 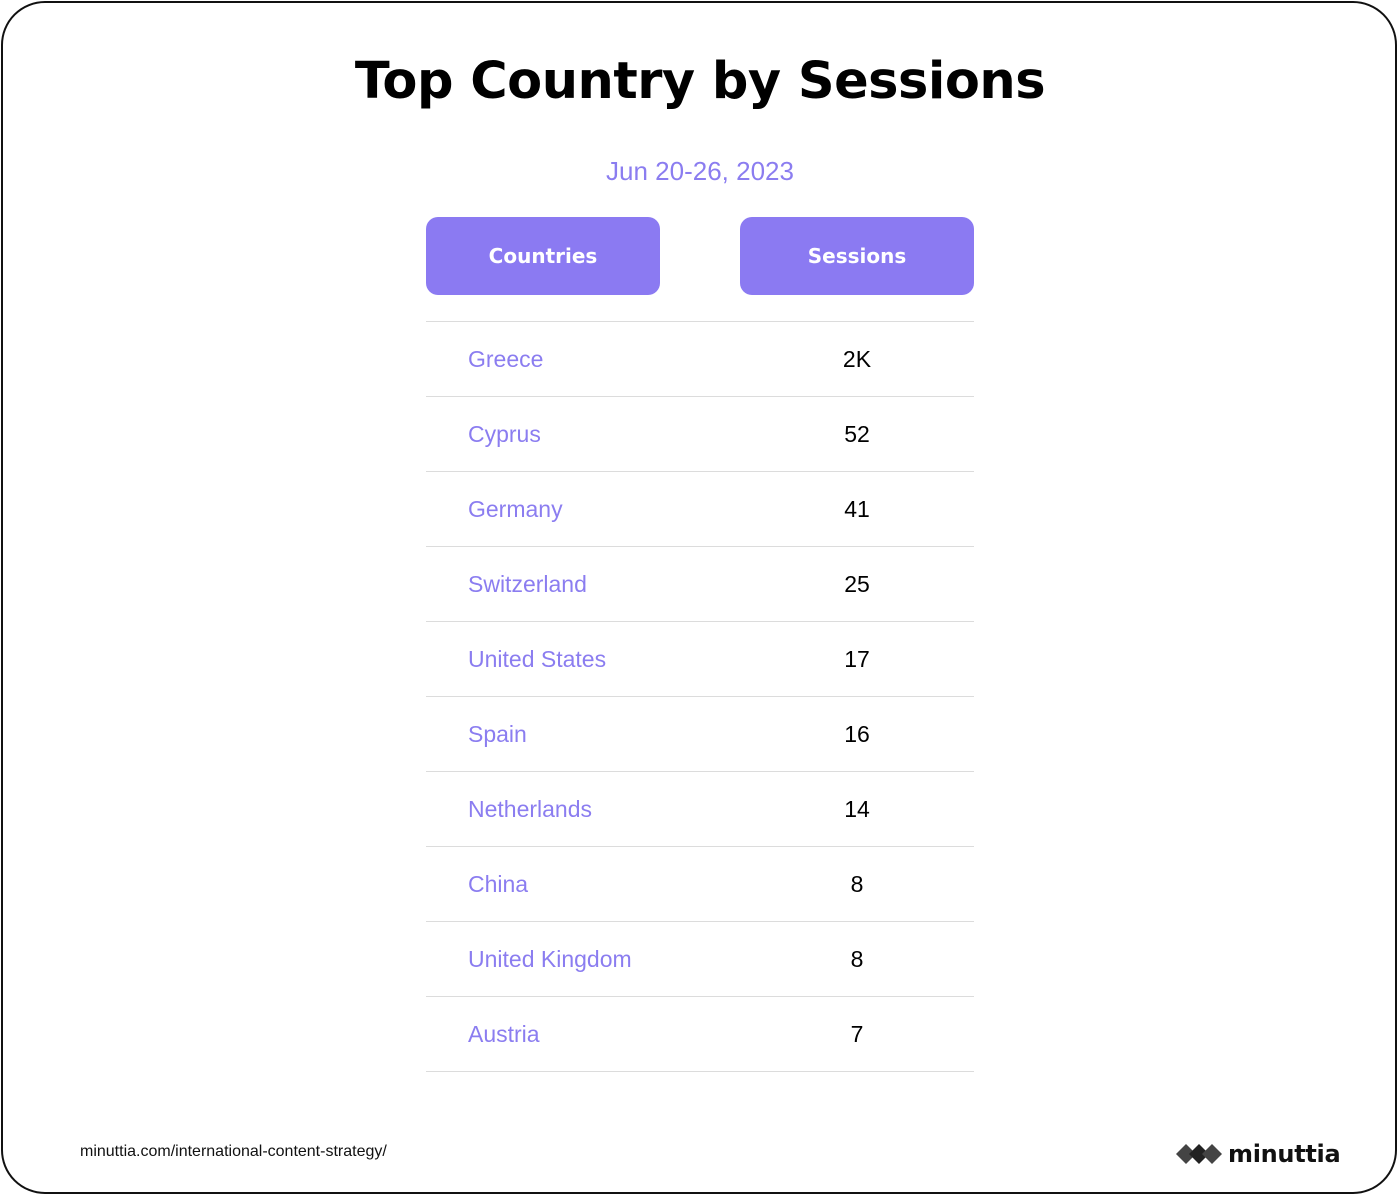 What do you see at coordinates (857, 434) in the screenshot?
I see `sessions-cell: 52` at bounding box center [857, 434].